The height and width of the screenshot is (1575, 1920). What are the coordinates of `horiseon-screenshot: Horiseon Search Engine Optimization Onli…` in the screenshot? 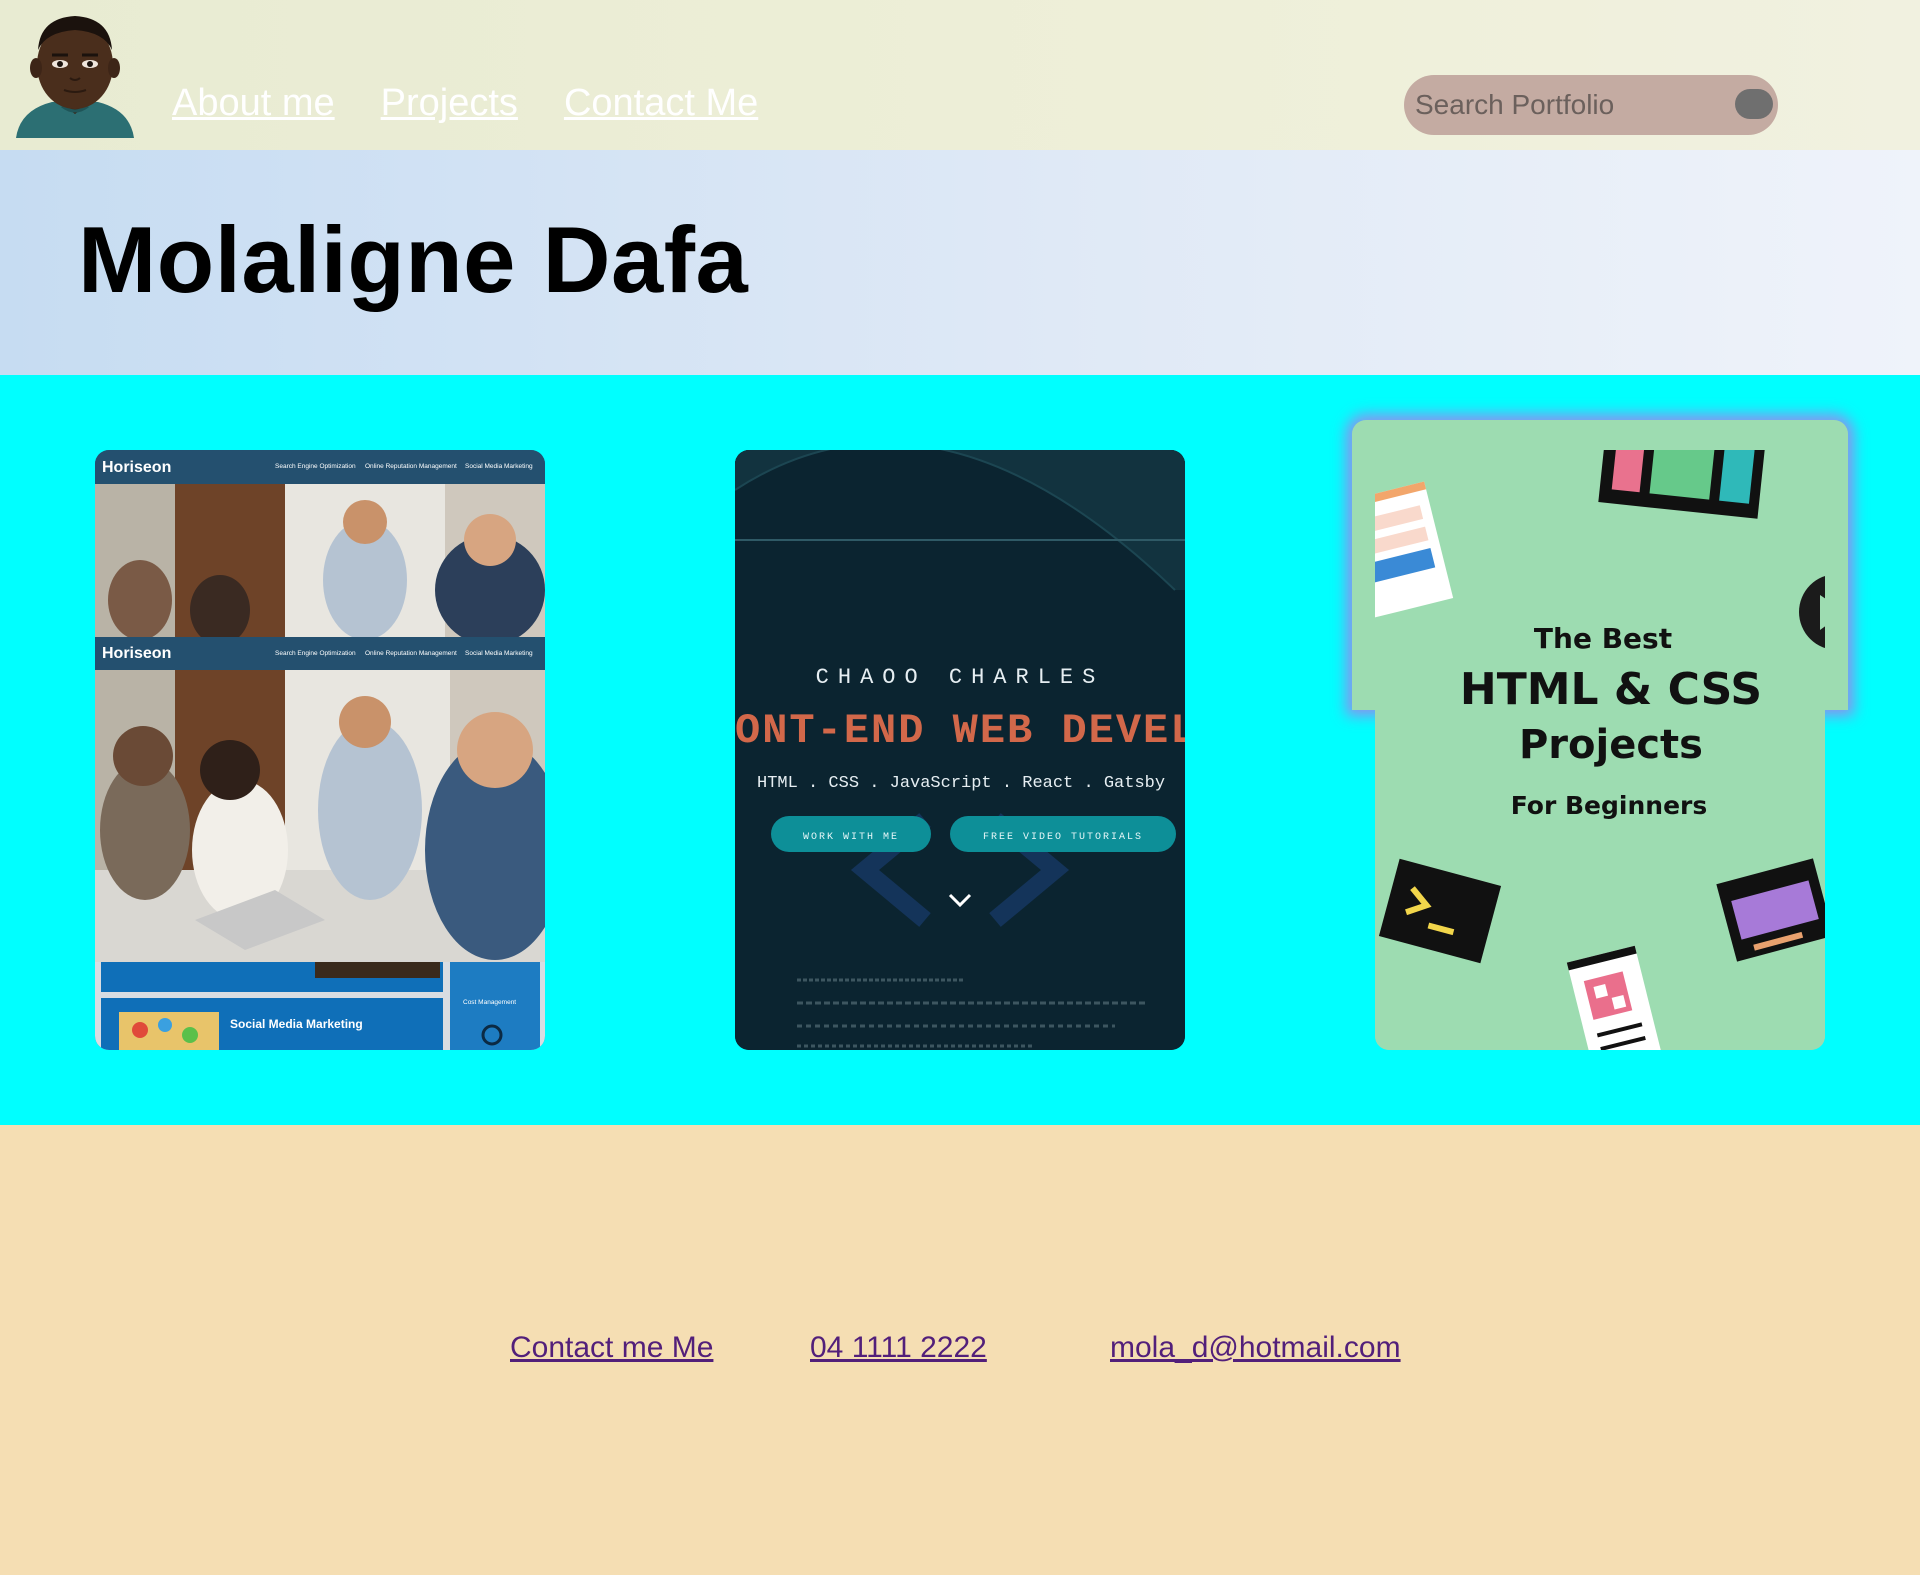 It's located at (320, 750).